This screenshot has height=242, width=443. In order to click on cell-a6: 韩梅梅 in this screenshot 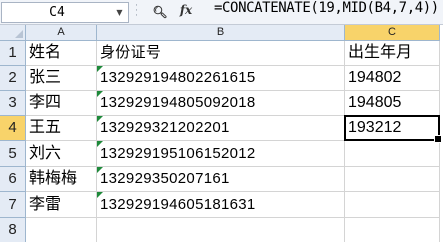, I will do `click(61, 179)`.